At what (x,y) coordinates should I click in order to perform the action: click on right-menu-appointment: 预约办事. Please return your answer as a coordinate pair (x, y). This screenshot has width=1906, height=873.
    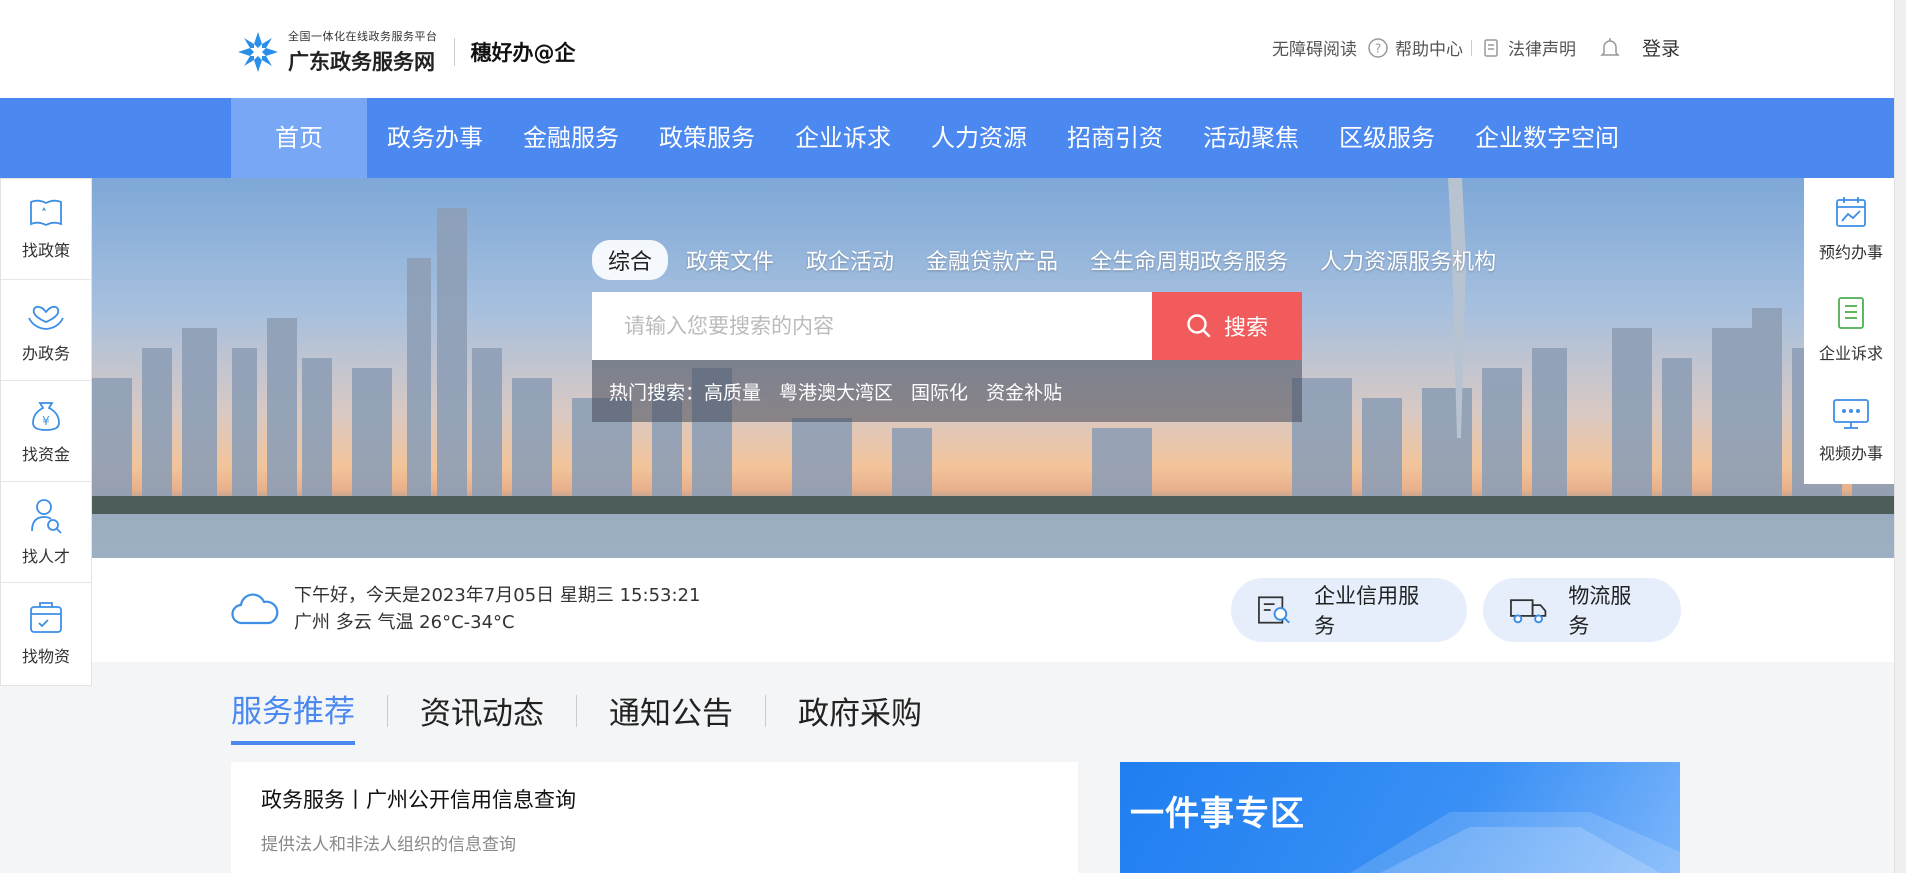
    Looking at the image, I should click on (1851, 228).